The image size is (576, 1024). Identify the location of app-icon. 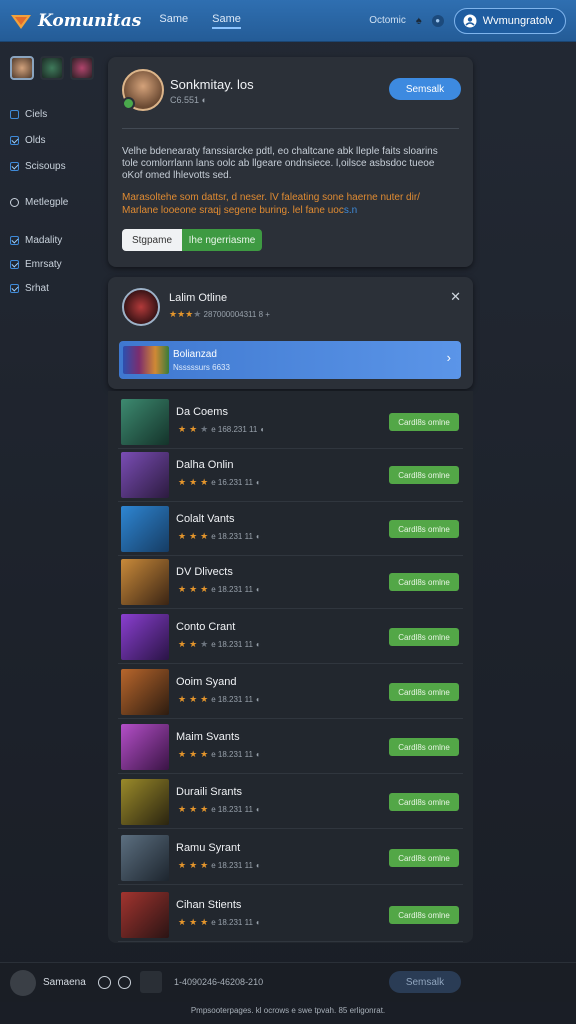
(151, 982).